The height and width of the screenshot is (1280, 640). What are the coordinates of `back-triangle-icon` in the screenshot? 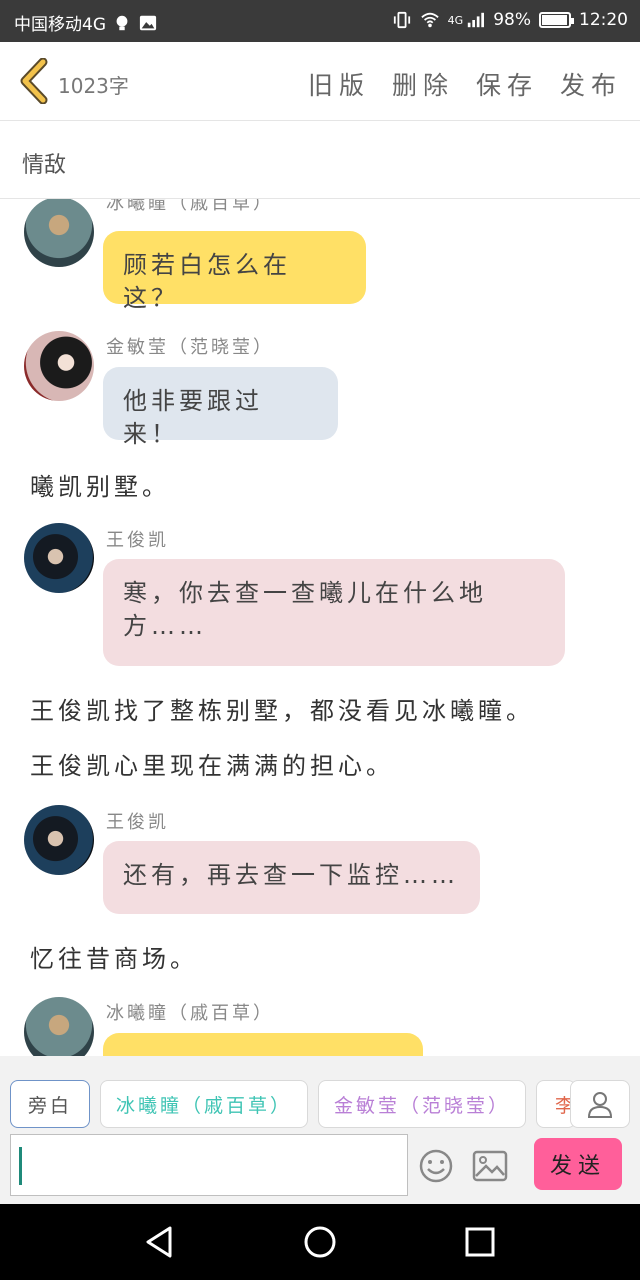 It's located at (160, 1242).